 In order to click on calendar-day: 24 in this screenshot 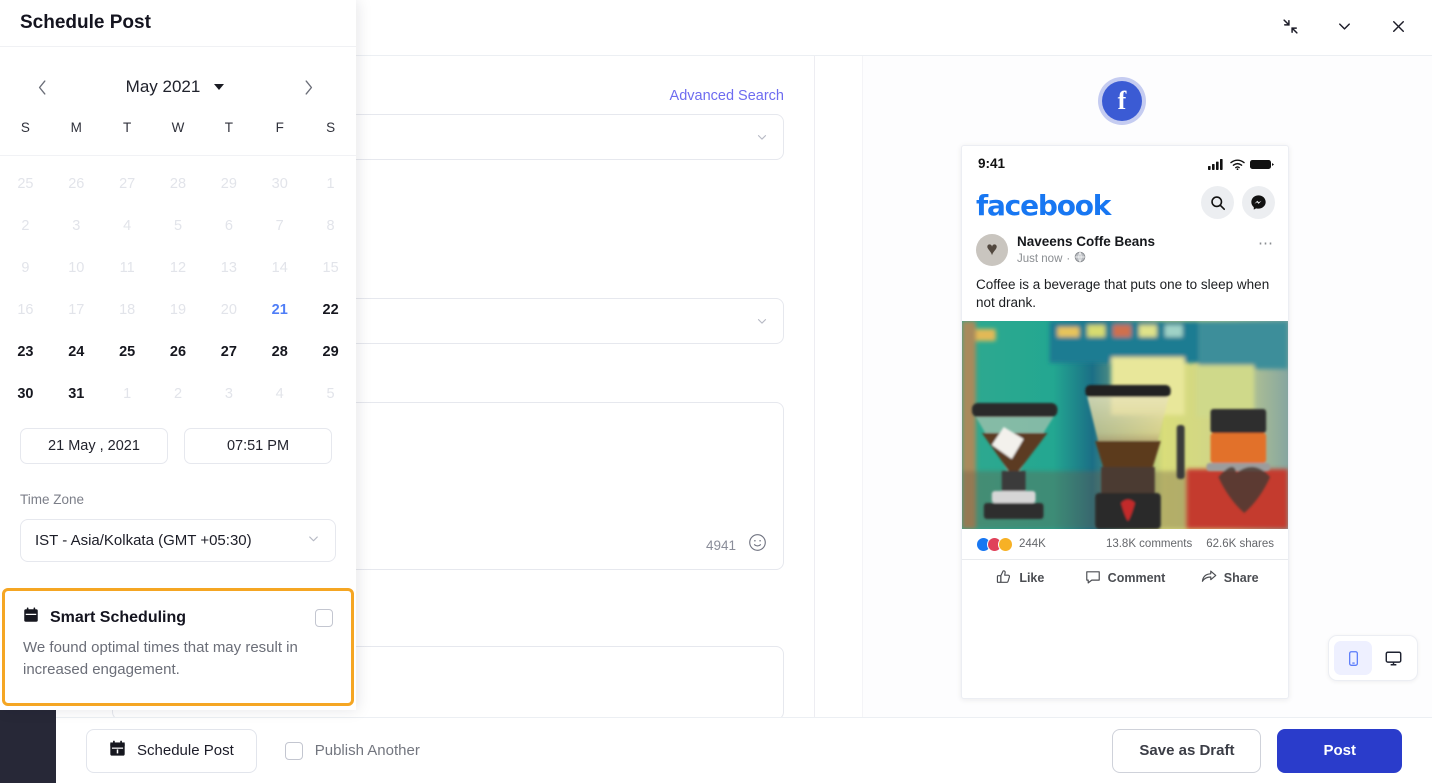, I will do `click(76, 351)`.